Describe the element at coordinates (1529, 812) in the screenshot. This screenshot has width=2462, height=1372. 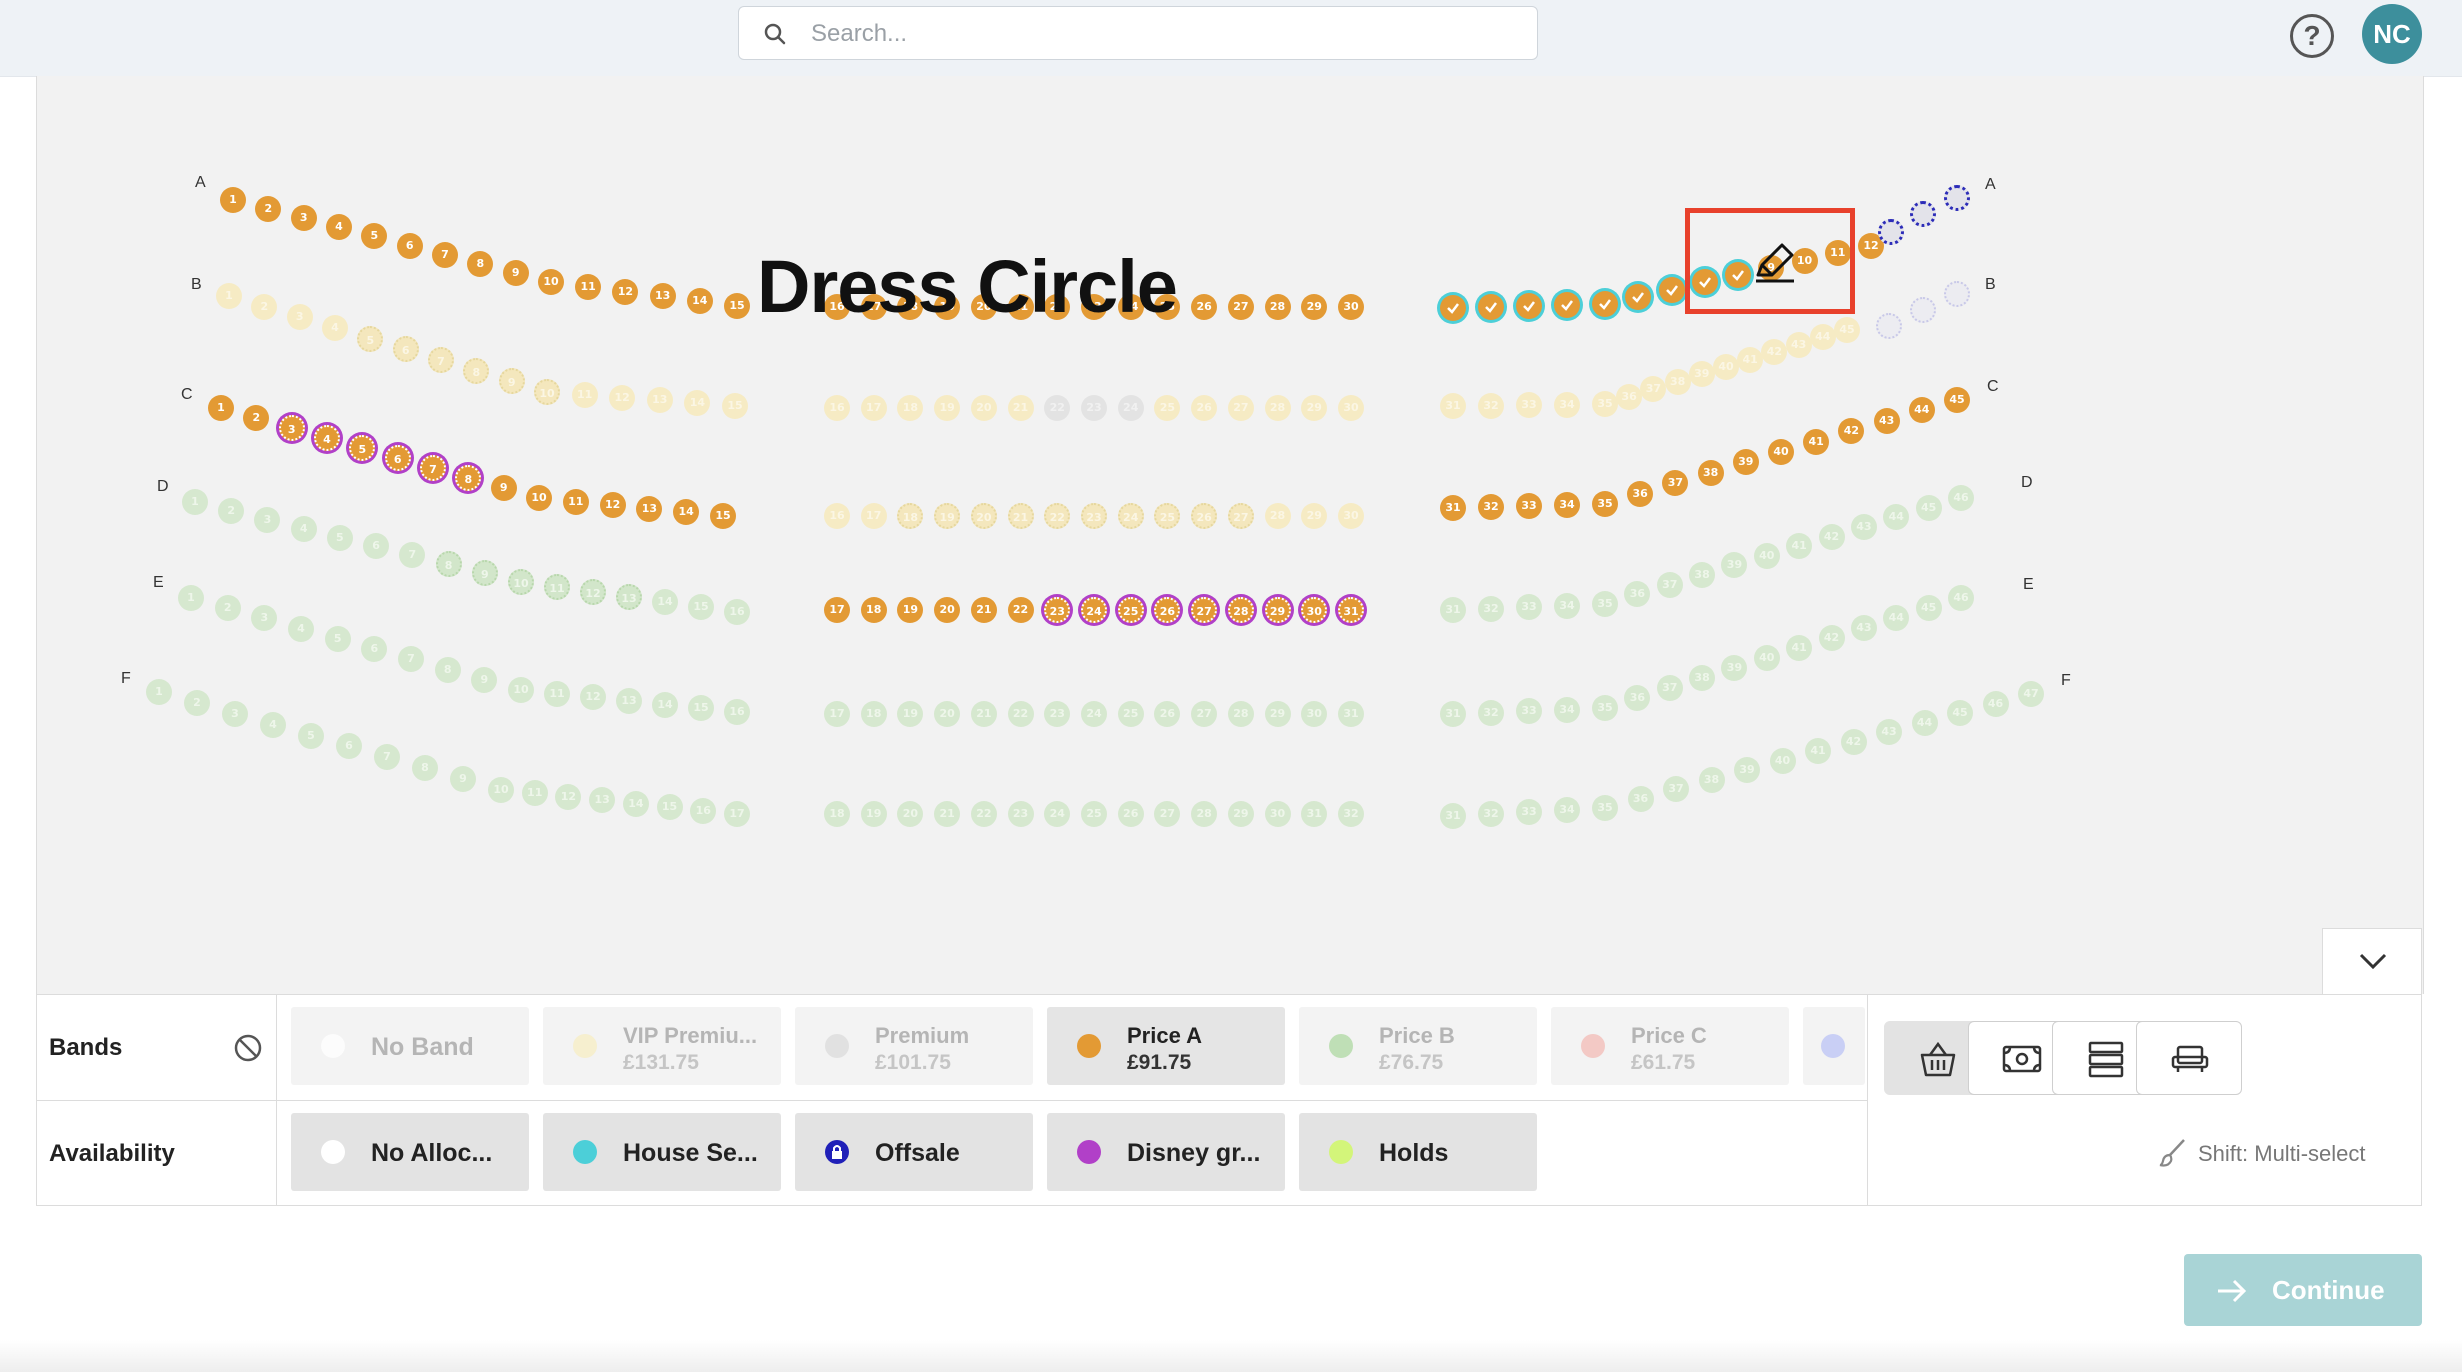
I see `seat: 33` at that location.